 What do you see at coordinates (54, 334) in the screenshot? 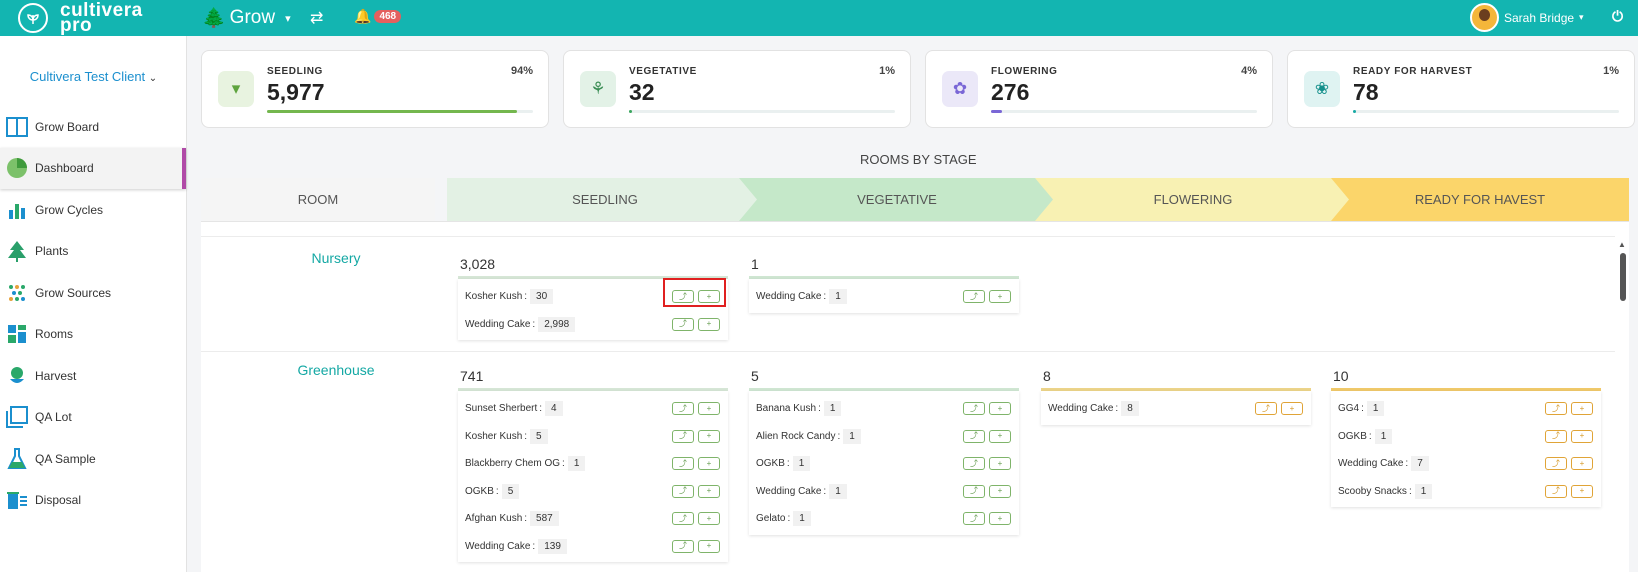
I see `sidebar-item-label: Rooms` at bounding box center [54, 334].